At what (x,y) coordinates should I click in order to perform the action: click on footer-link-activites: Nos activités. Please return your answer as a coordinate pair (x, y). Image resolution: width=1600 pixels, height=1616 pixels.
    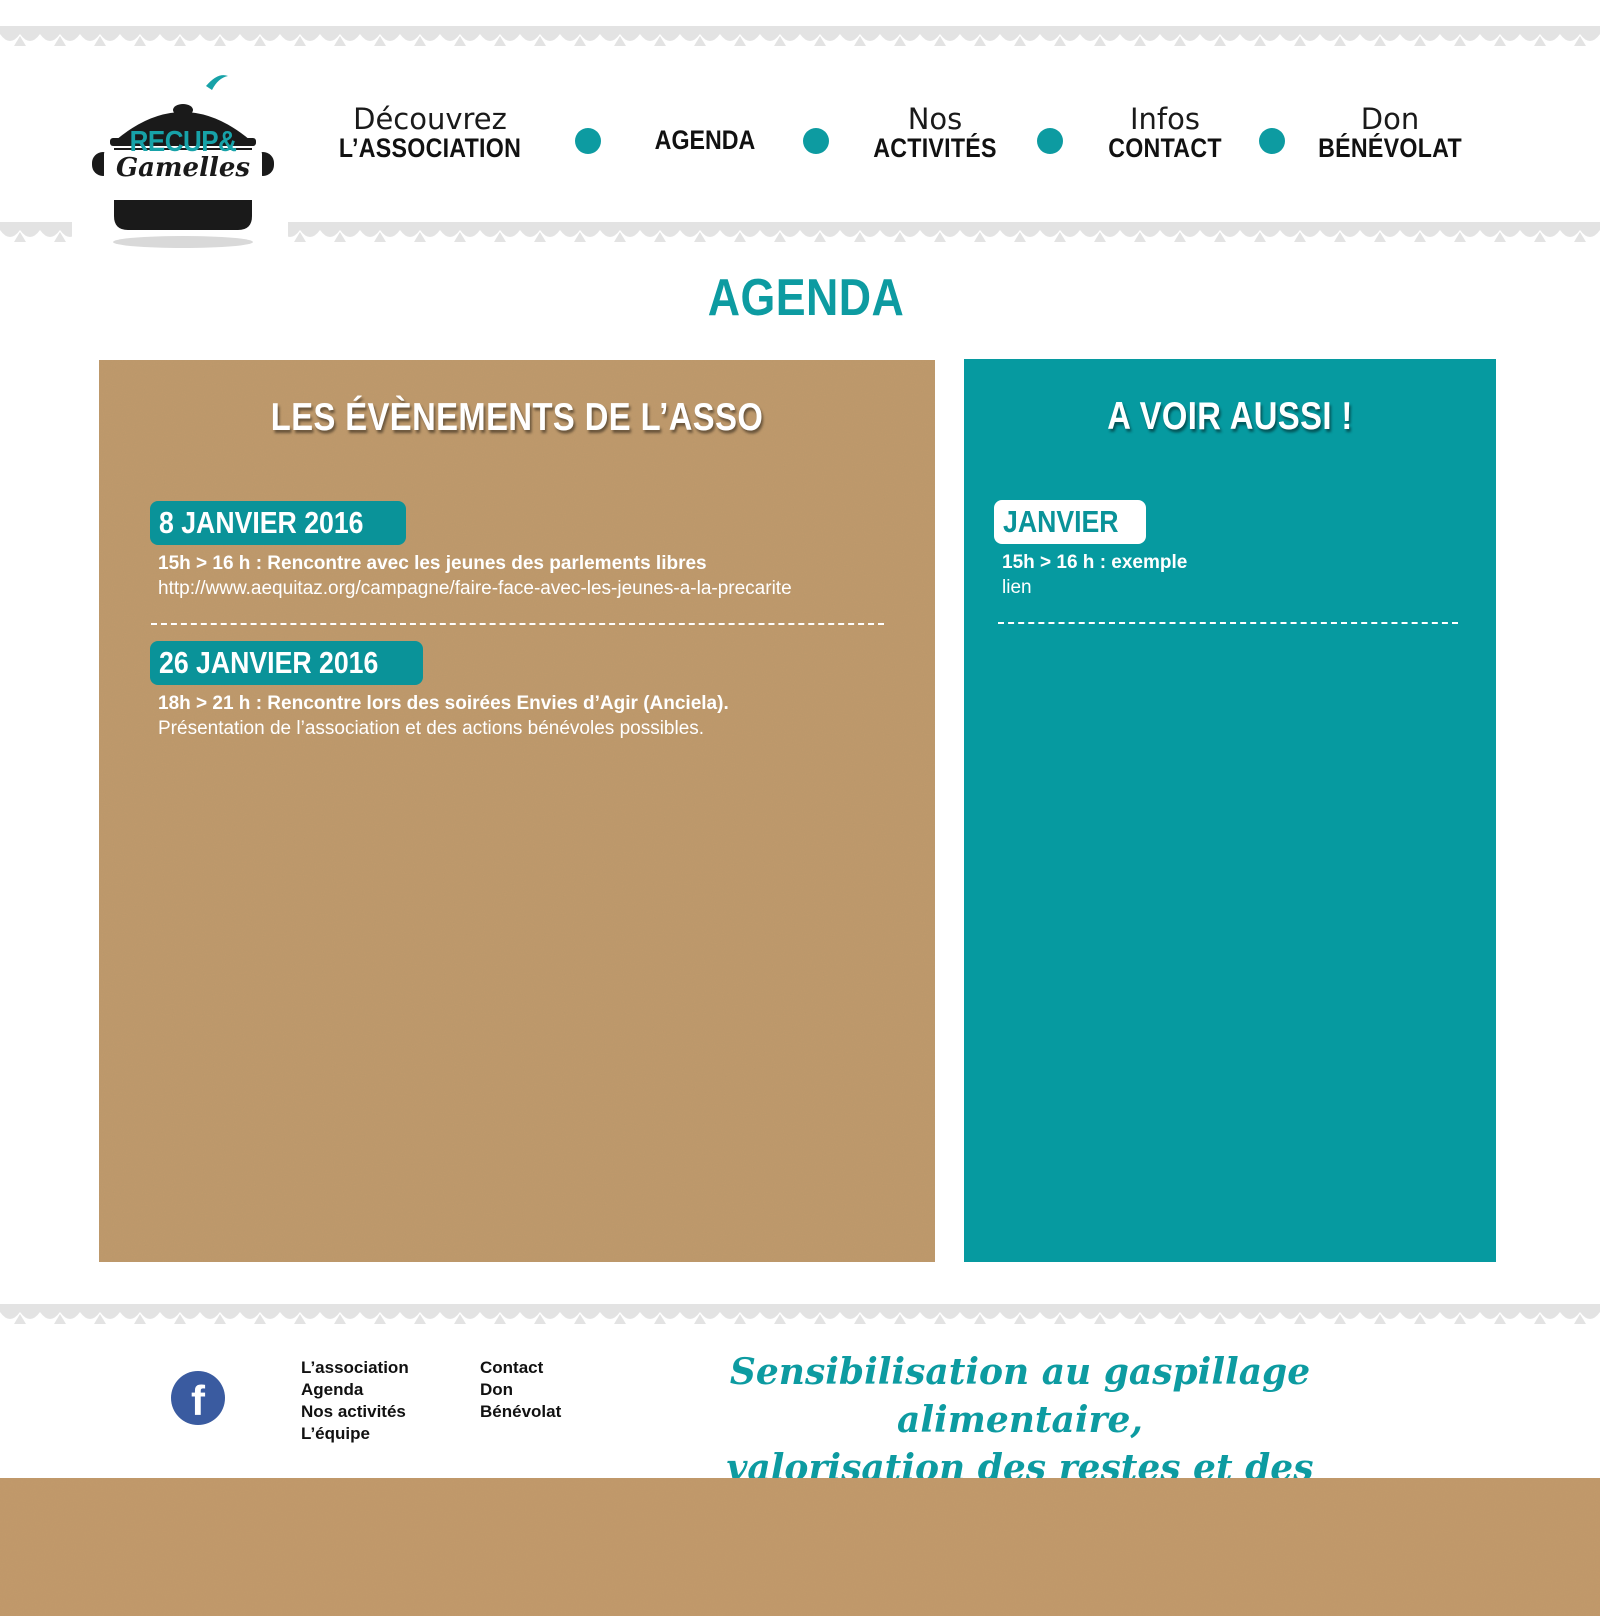
    Looking at the image, I should click on (355, 1412).